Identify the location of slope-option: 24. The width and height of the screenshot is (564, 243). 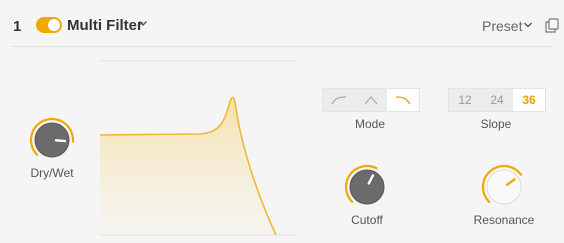
(497, 100).